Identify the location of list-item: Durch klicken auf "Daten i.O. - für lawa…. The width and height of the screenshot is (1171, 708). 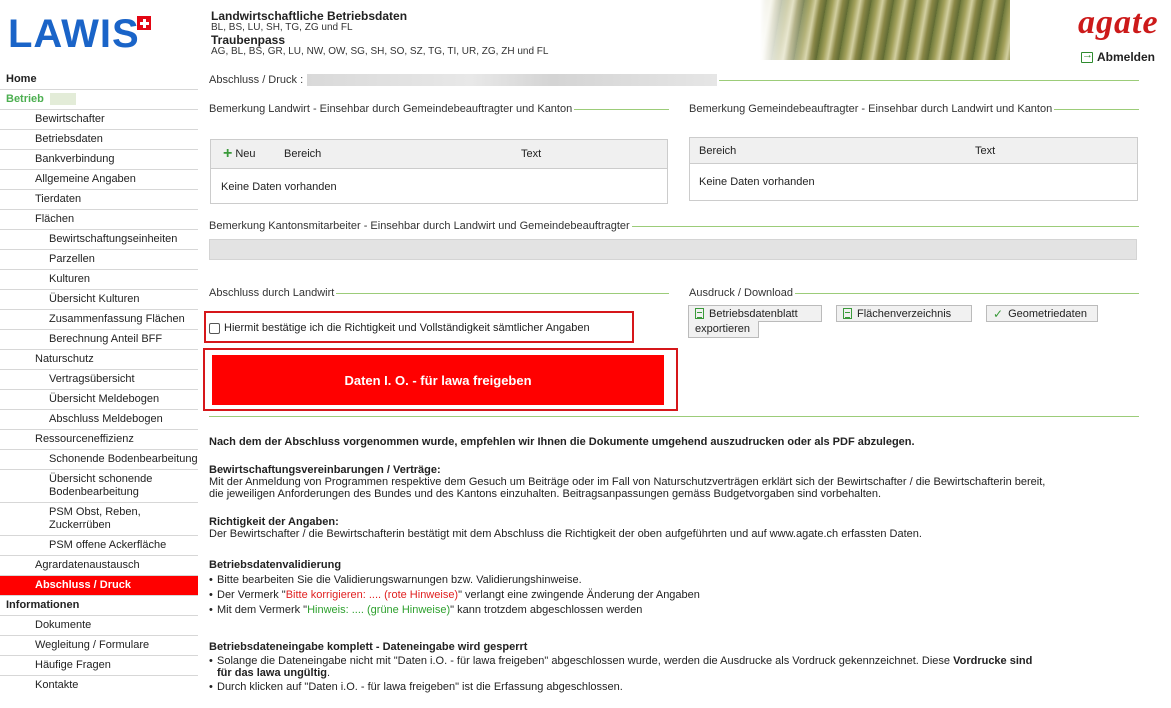
(674, 687).